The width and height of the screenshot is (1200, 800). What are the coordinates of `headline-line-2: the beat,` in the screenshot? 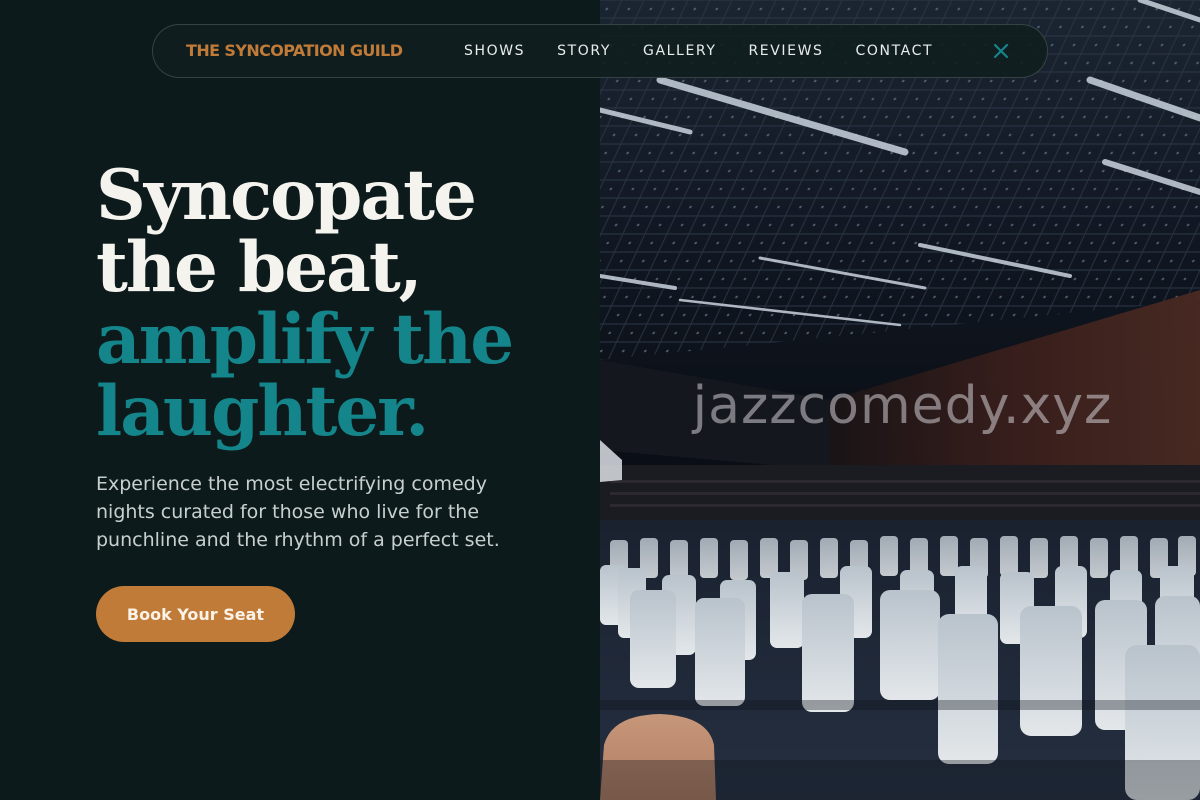 It's located at (259, 267).